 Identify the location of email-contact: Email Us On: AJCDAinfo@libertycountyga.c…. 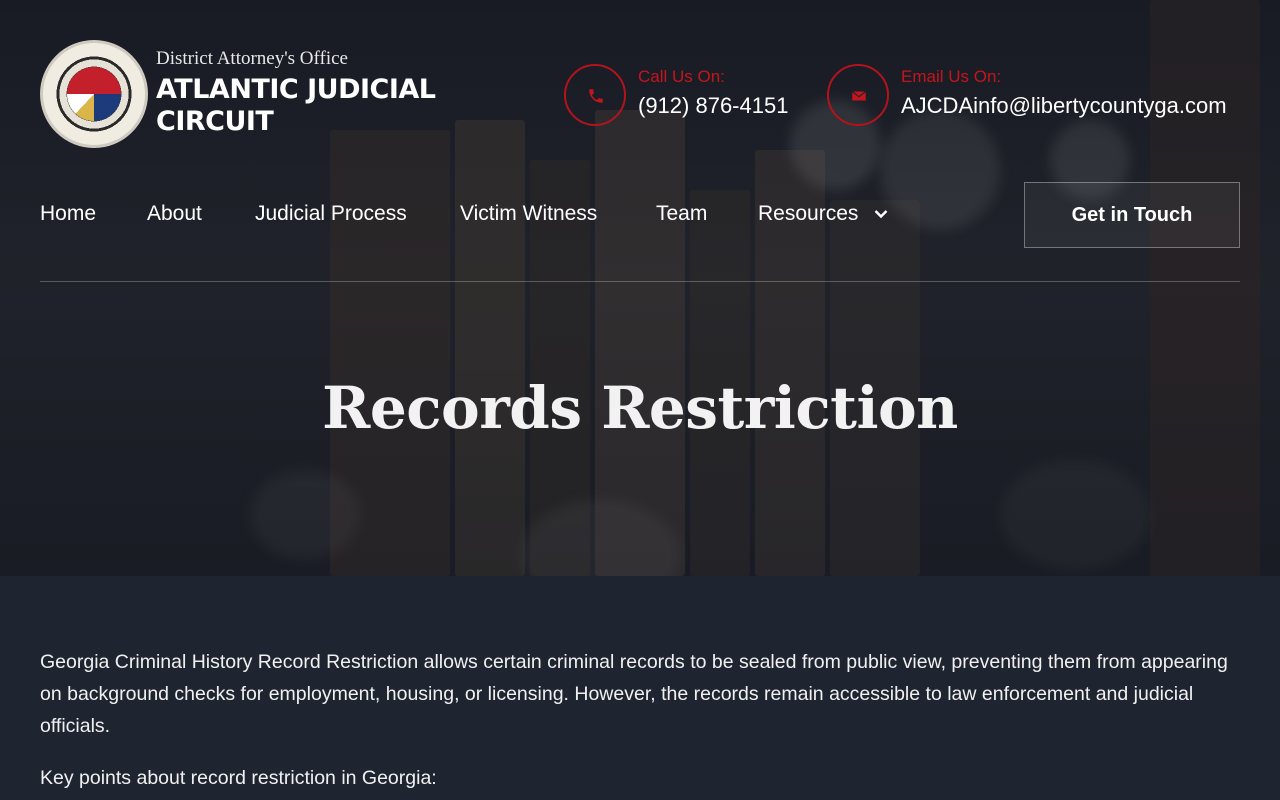
(1033, 95).